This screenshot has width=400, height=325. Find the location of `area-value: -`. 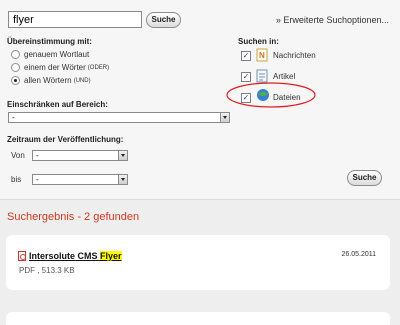

area-value: - is located at coordinates (13, 117).